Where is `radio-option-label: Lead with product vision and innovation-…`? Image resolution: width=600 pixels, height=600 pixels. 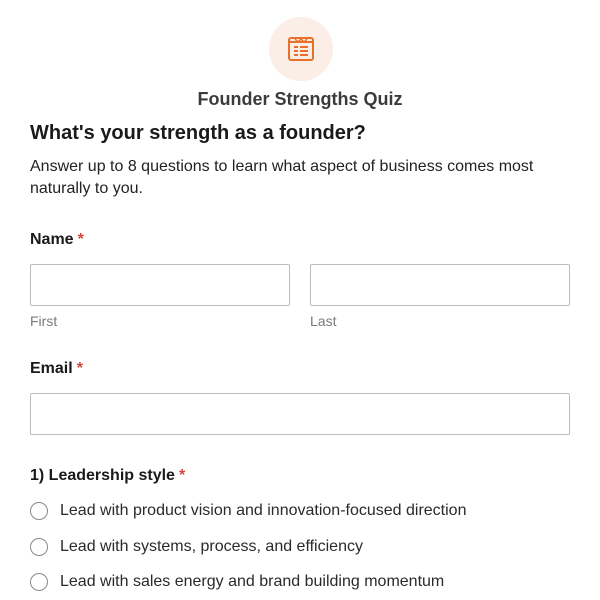
radio-option-label: Lead with product vision and innovation-… is located at coordinates (263, 510).